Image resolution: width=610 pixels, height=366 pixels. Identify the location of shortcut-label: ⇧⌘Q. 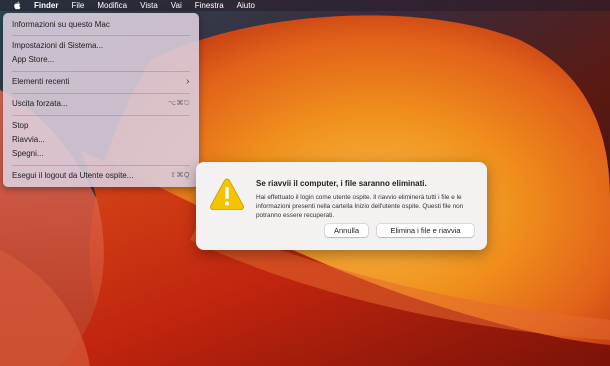
(180, 175).